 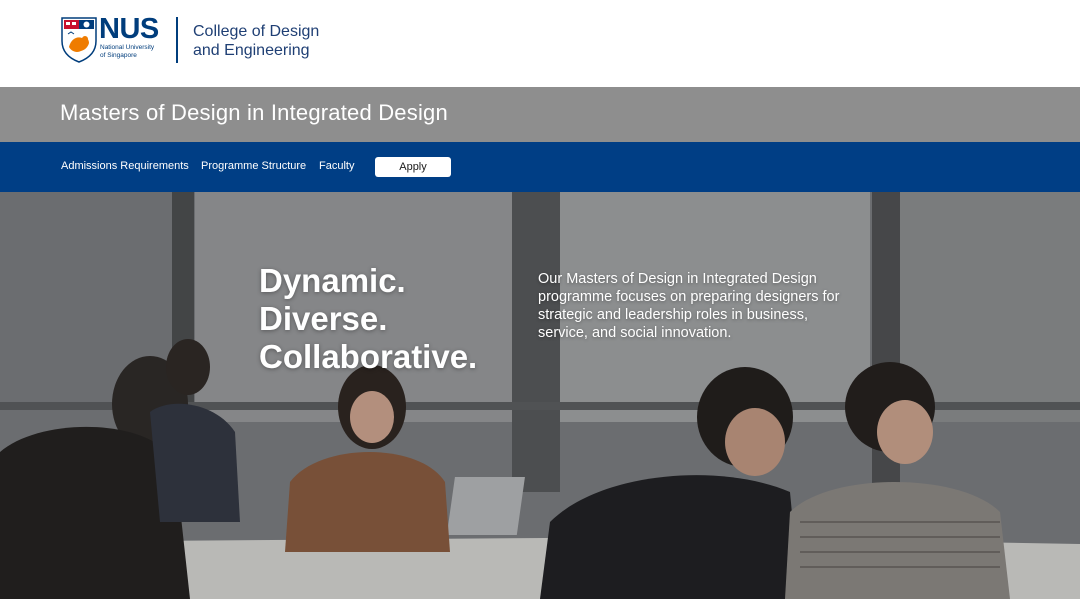 I want to click on apply-button: Apply, so click(x=413, y=167).